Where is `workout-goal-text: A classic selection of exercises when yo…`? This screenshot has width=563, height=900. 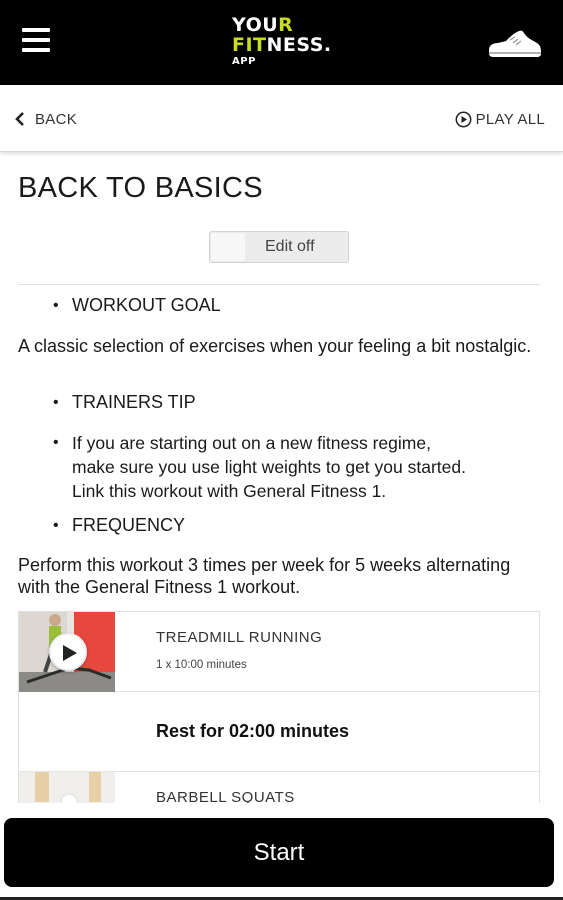 workout-goal-text: A classic selection of exercises when yo… is located at coordinates (275, 346).